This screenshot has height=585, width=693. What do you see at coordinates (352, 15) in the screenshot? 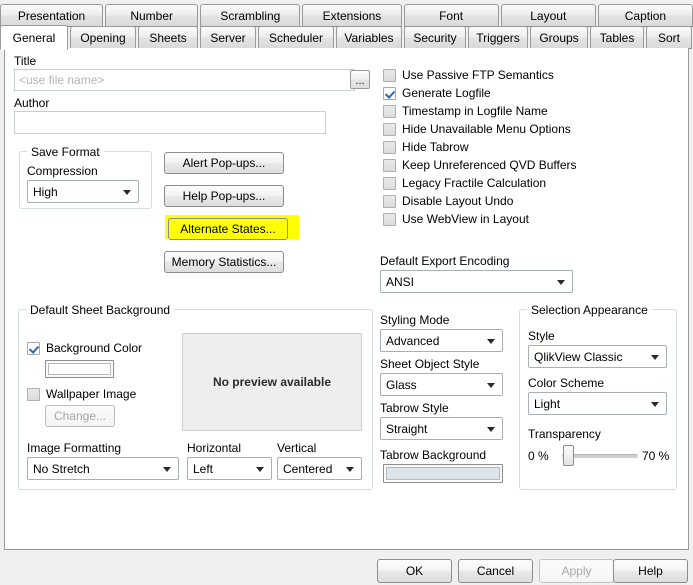
I see `tab-extensions: Extensions` at bounding box center [352, 15].